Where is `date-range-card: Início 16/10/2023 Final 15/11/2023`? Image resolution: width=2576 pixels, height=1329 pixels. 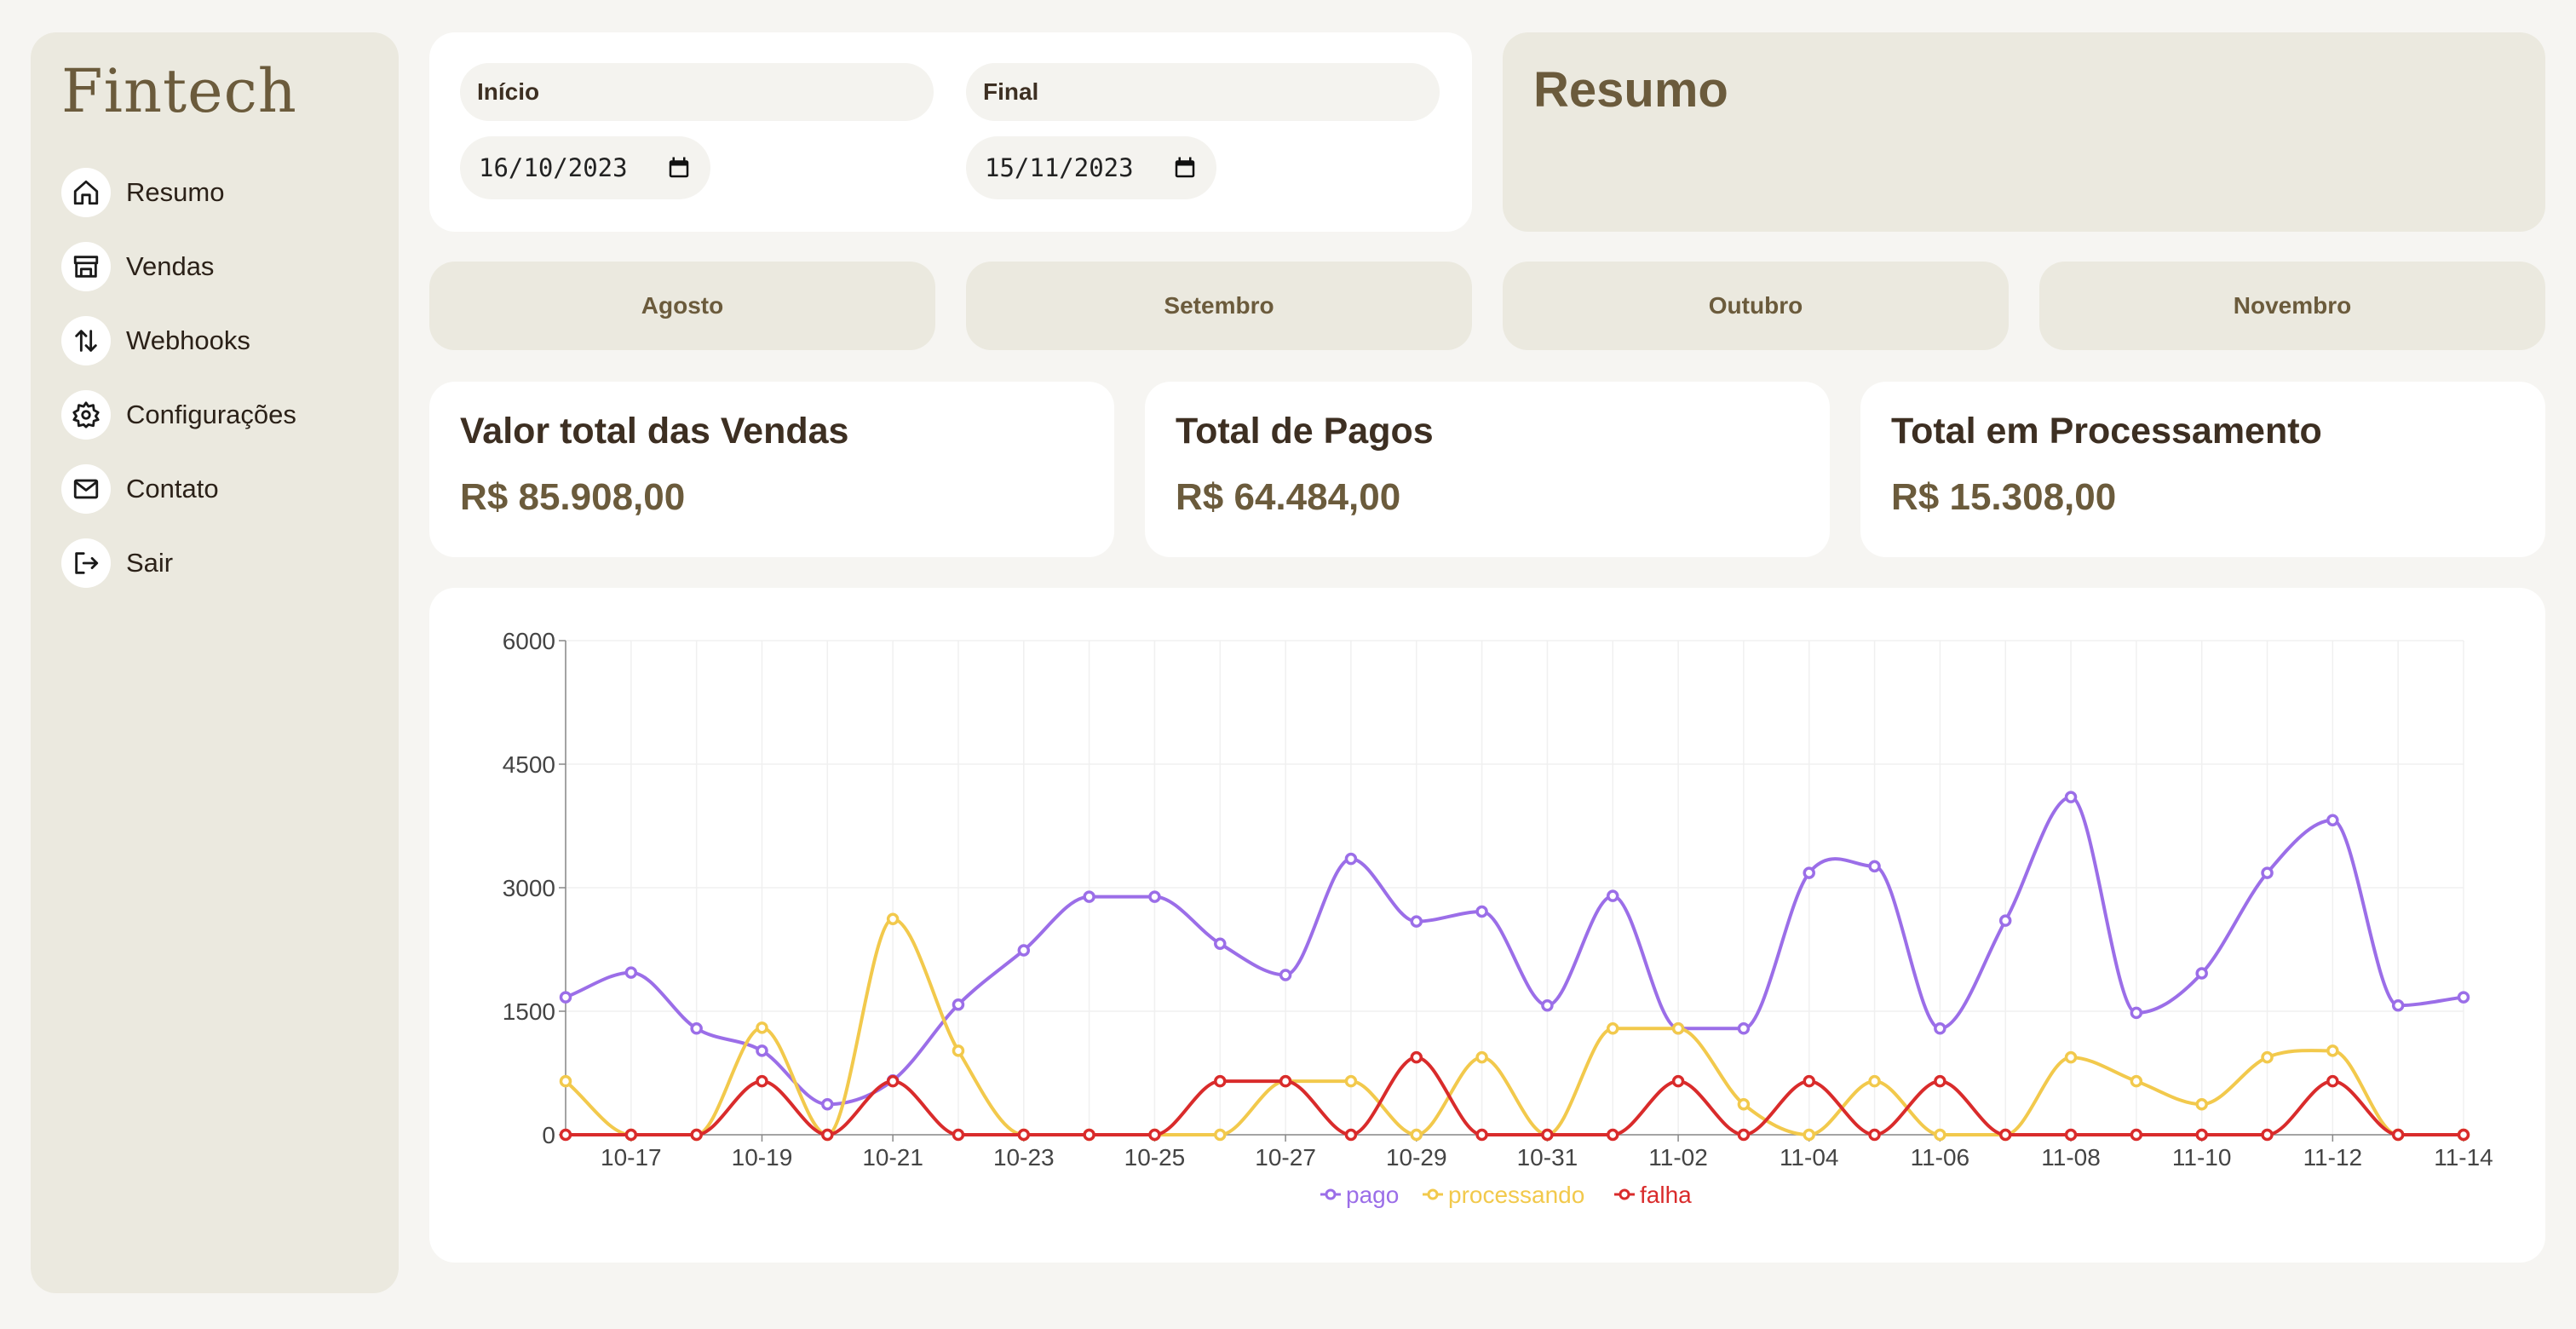 date-range-card: Início 16/10/2023 Final 15/11/2023 is located at coordinates (950, 132).